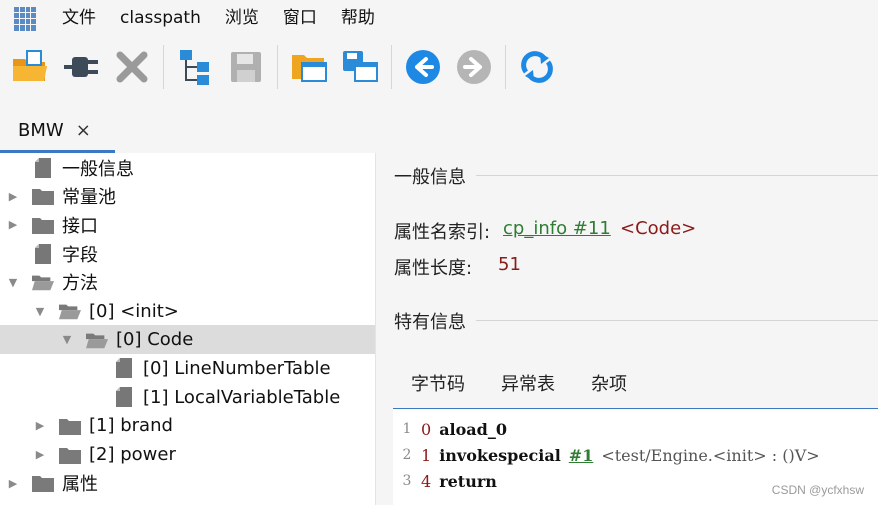 This screenshot has height=505, width=878. What do you see at coordinates (426, 481) in the screenshot?
I see `bytecode-offset: 4` at bounding box center [426, 481].